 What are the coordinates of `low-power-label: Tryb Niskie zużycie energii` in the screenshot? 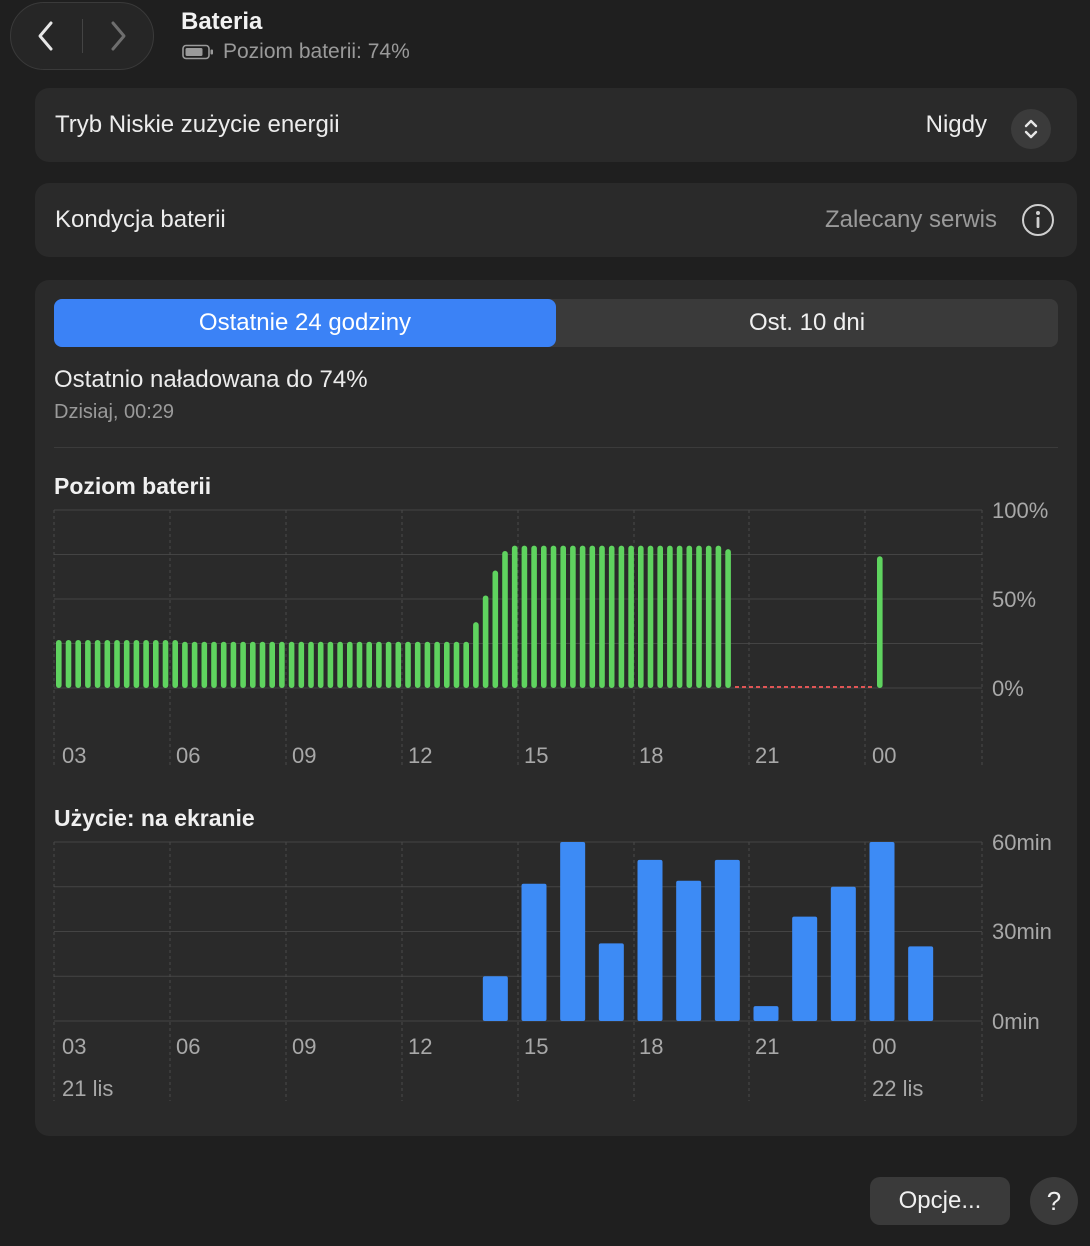 It's located at (197, 124).